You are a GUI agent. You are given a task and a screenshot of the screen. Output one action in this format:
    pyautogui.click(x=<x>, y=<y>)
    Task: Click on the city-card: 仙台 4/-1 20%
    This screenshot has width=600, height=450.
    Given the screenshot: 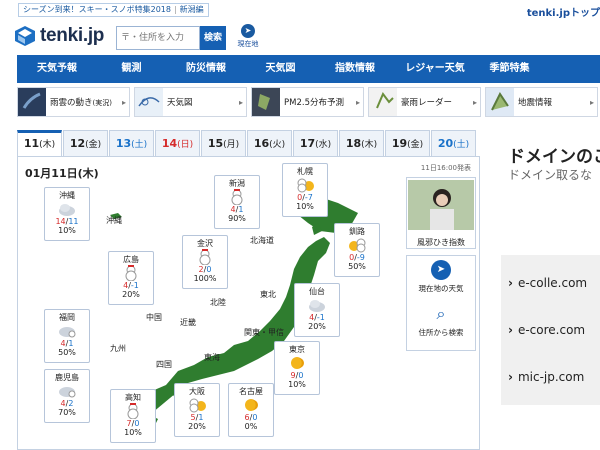 What is the action you would take?
    pyautogui.click(x=317, y=310)
    